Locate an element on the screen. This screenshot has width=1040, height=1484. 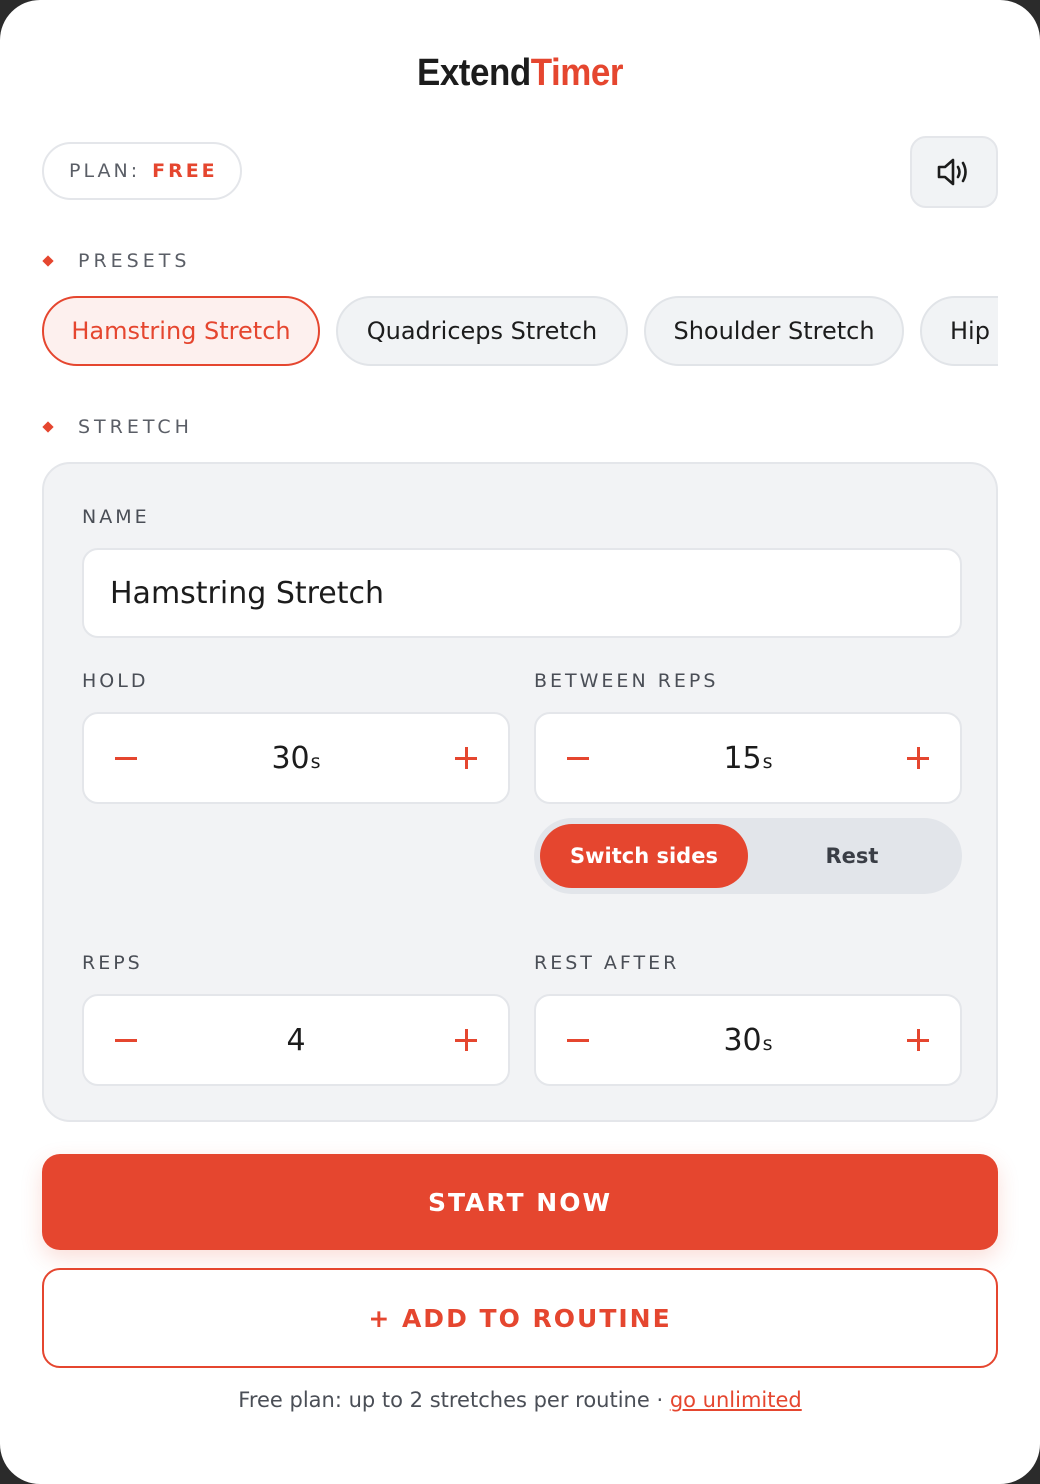
add-to-routine-button: + ADD TO ROUTINE is located at coordinates (520, 1318).